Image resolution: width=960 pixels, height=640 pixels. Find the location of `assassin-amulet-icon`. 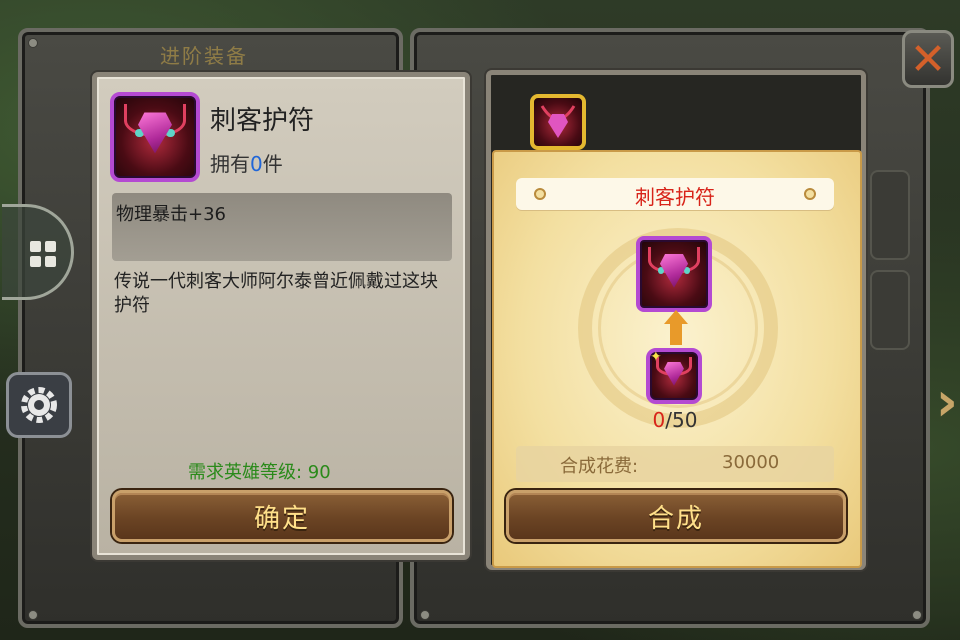

assassin-amulet-icon is located at coordinates (155, 137).